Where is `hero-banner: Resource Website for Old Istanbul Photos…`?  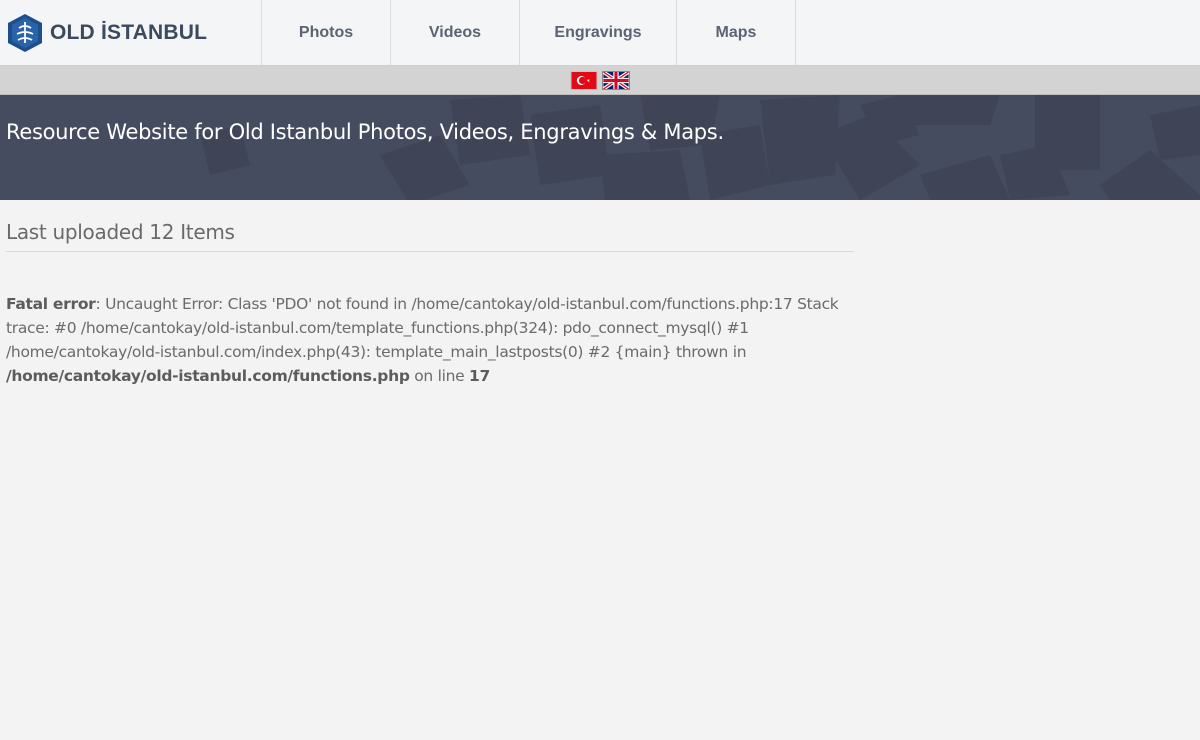
hero-banner: Resource Website for Old Istanbul Photos… is located at coordinates (600, 147).